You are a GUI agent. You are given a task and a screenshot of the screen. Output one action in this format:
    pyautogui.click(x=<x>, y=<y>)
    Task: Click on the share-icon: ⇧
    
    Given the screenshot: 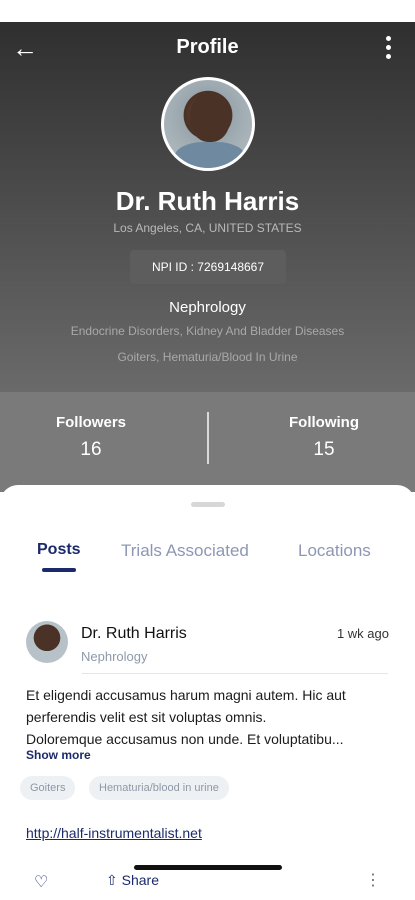 What is the action you would take?
    pyautogui.click(x=112, y=880)
    